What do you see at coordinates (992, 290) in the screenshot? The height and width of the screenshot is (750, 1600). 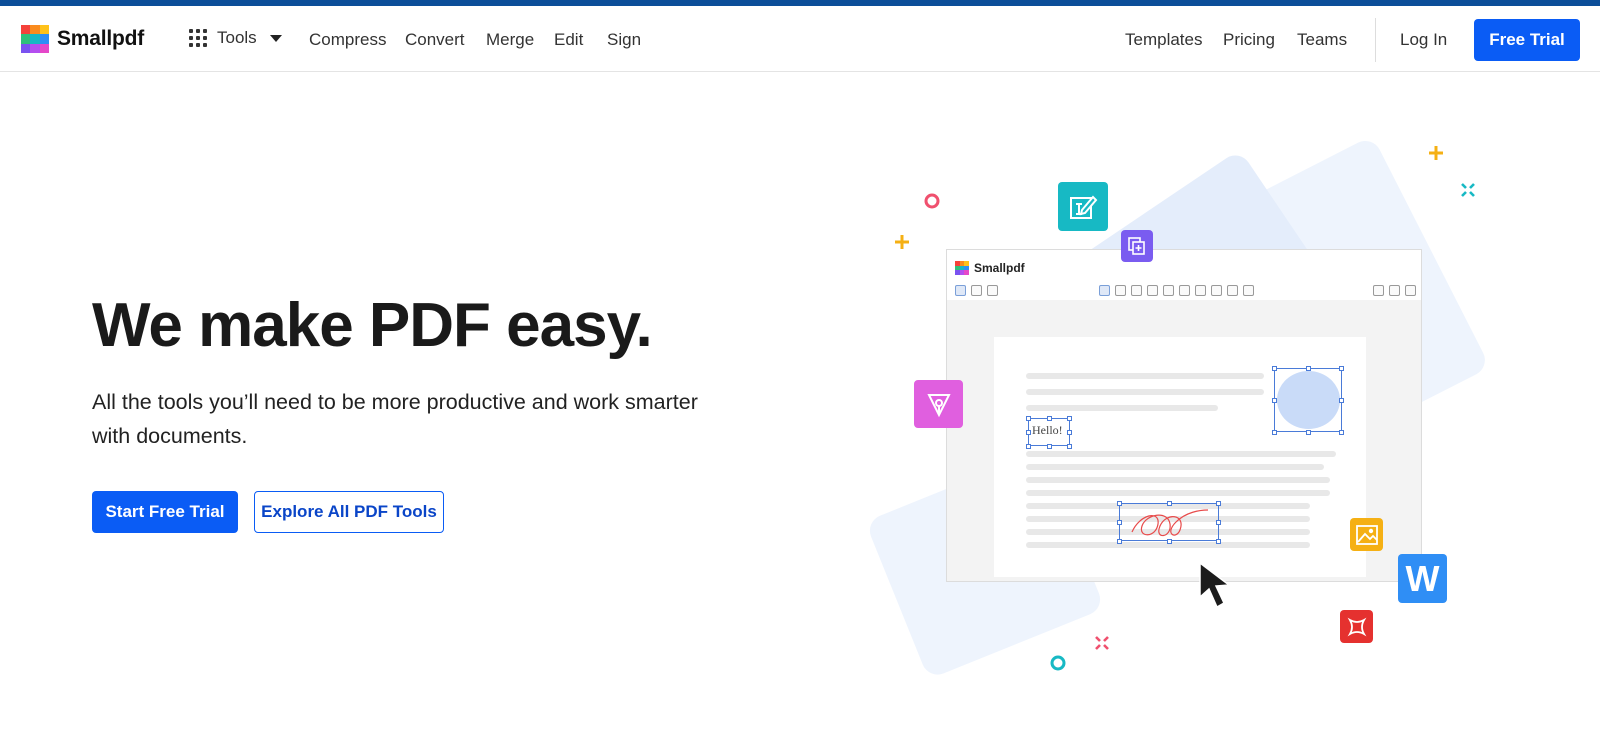 I see `sidebar-icon` at bounding box center [992, 290].